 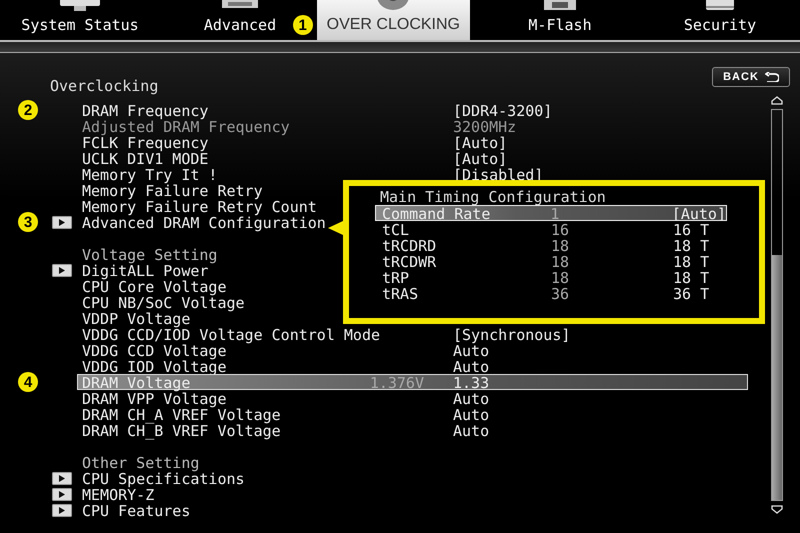 What do you see at coordinates (154, 286) in the screenshot?
I see `setting-label: CPU Core Voltage` at bounding box center [154, 286].